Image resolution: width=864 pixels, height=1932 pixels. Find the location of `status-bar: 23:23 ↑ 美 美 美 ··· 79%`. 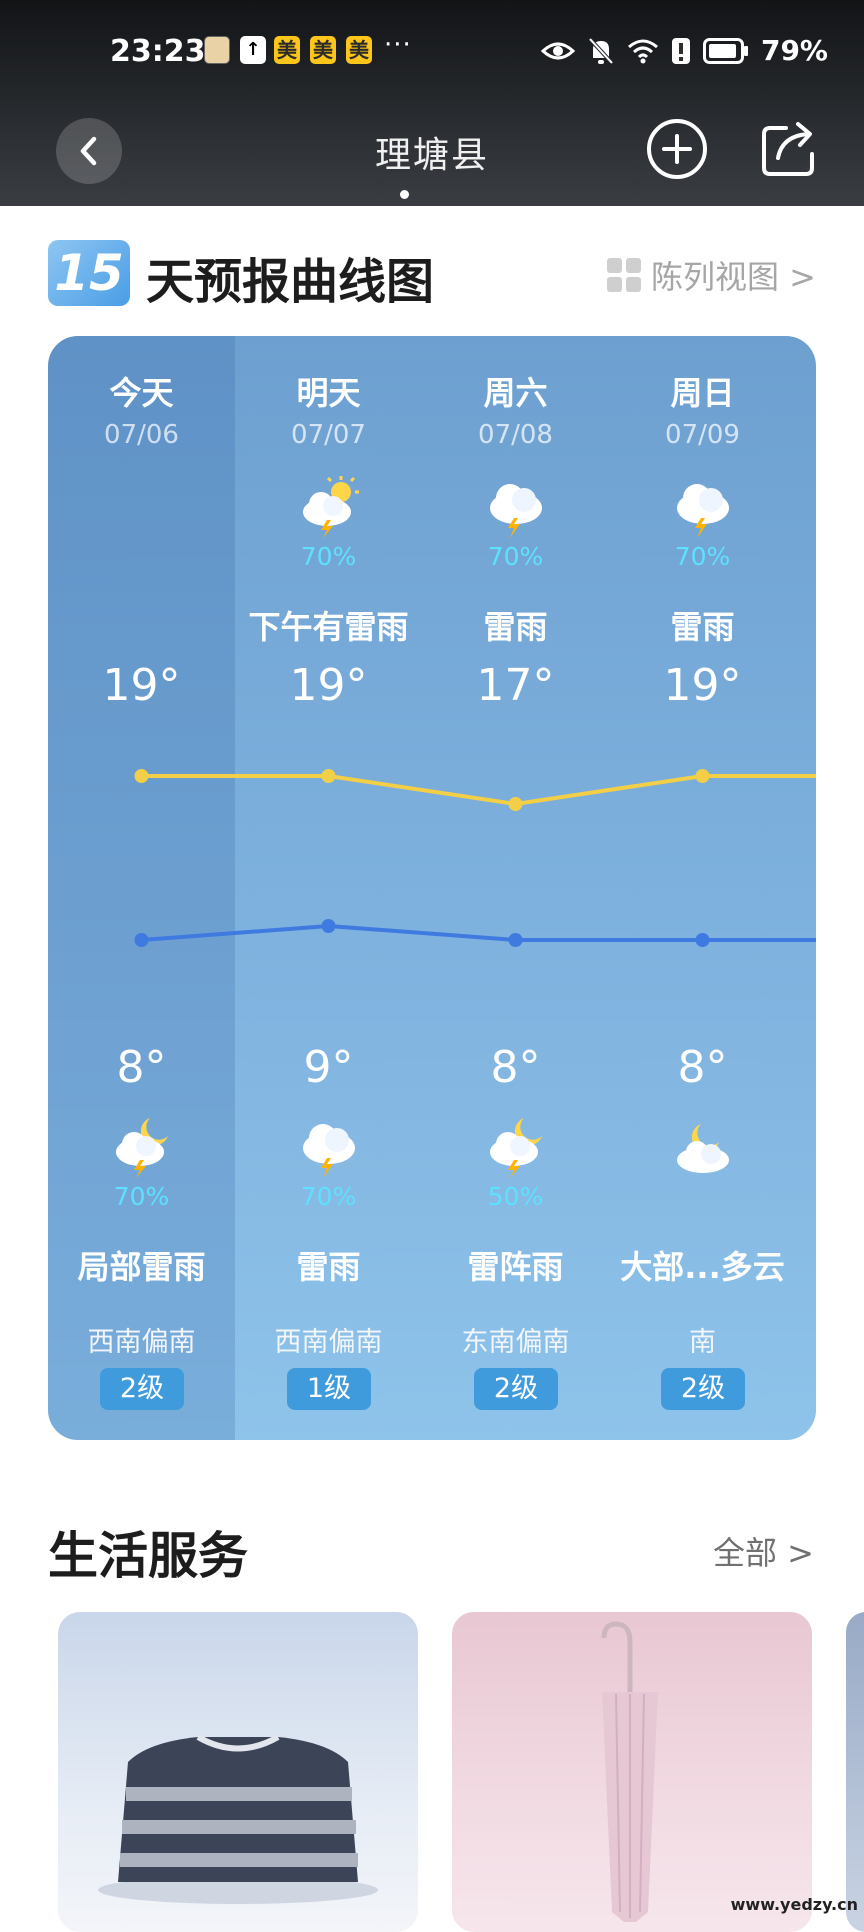

status-bar: 23:23 ↑ 美 美 美 ··· 79% is located at coordinates (432, 52).